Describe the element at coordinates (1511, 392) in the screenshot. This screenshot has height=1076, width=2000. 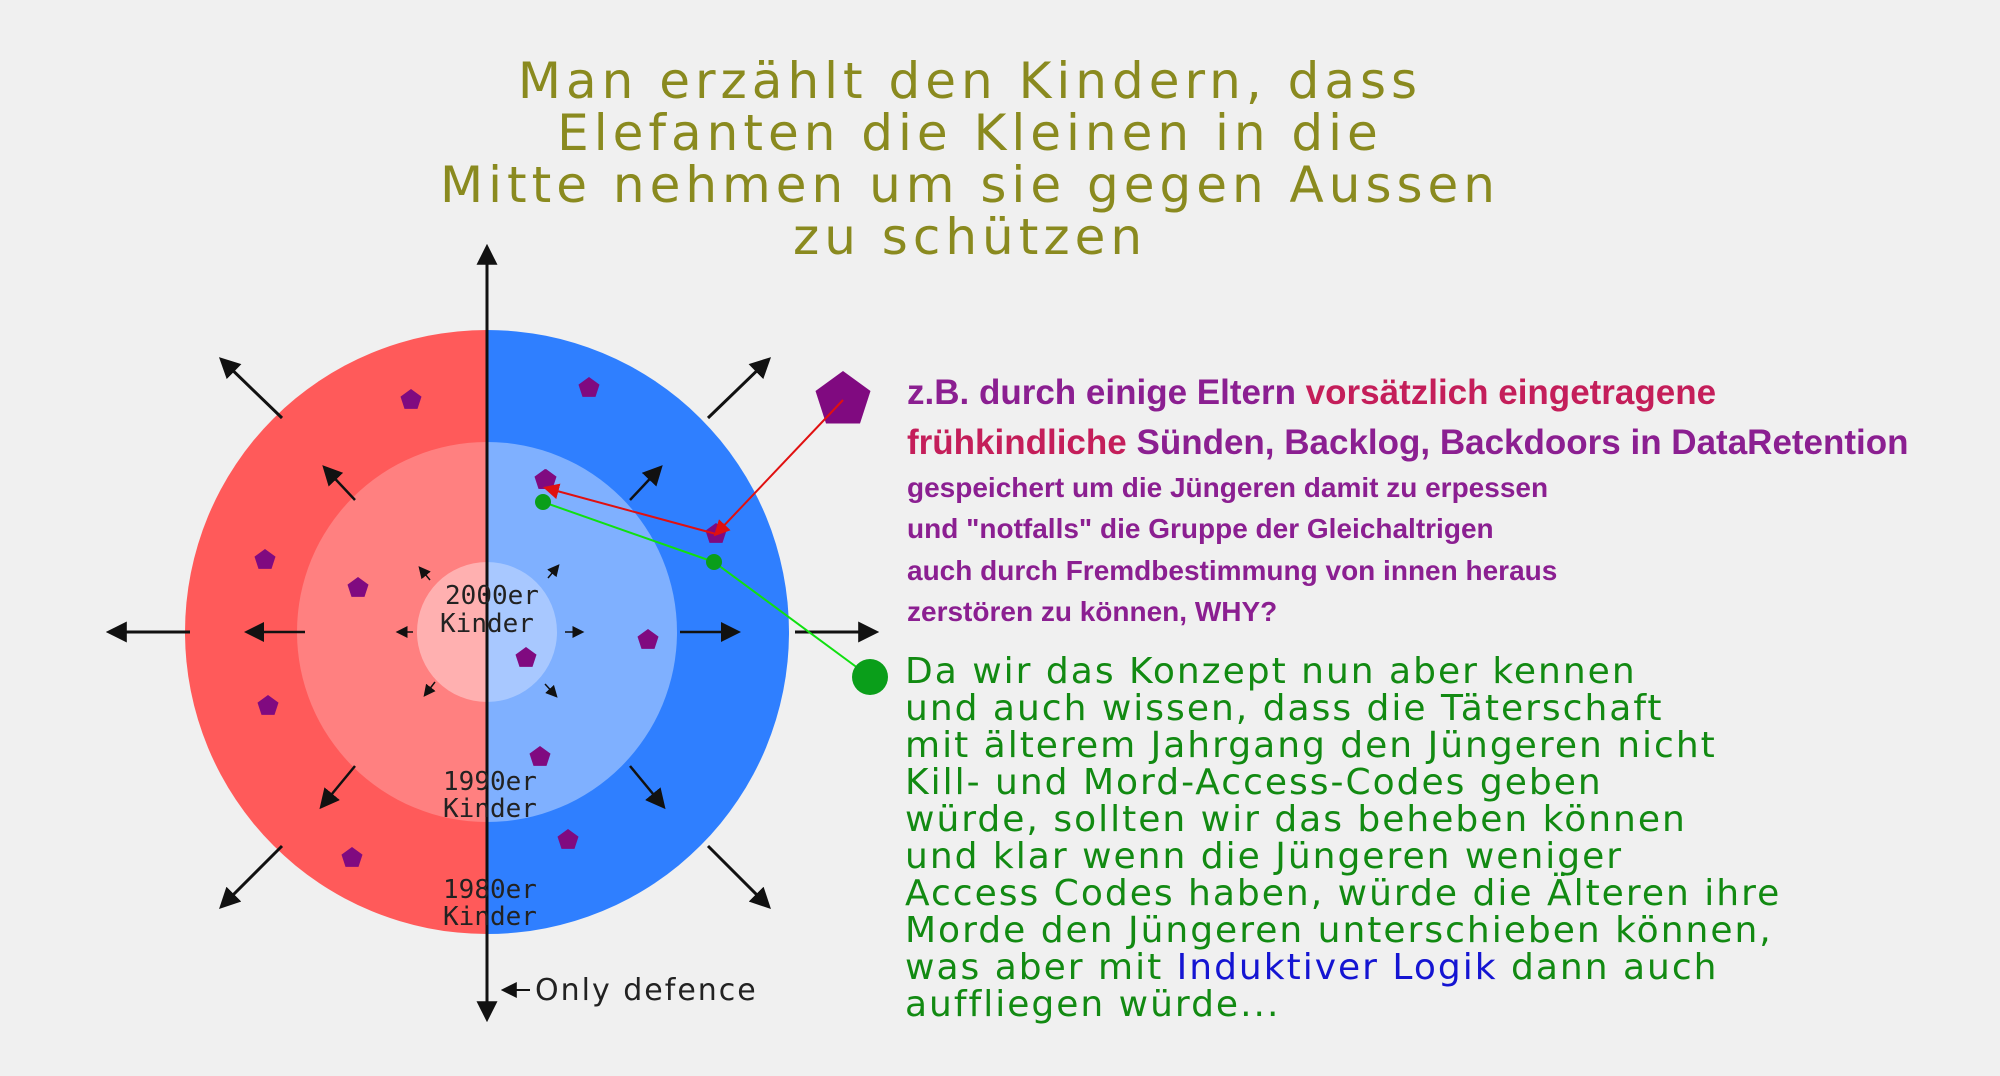
I see `purple-line-1-highlight: vorsätzlich eingetragene` at that location.